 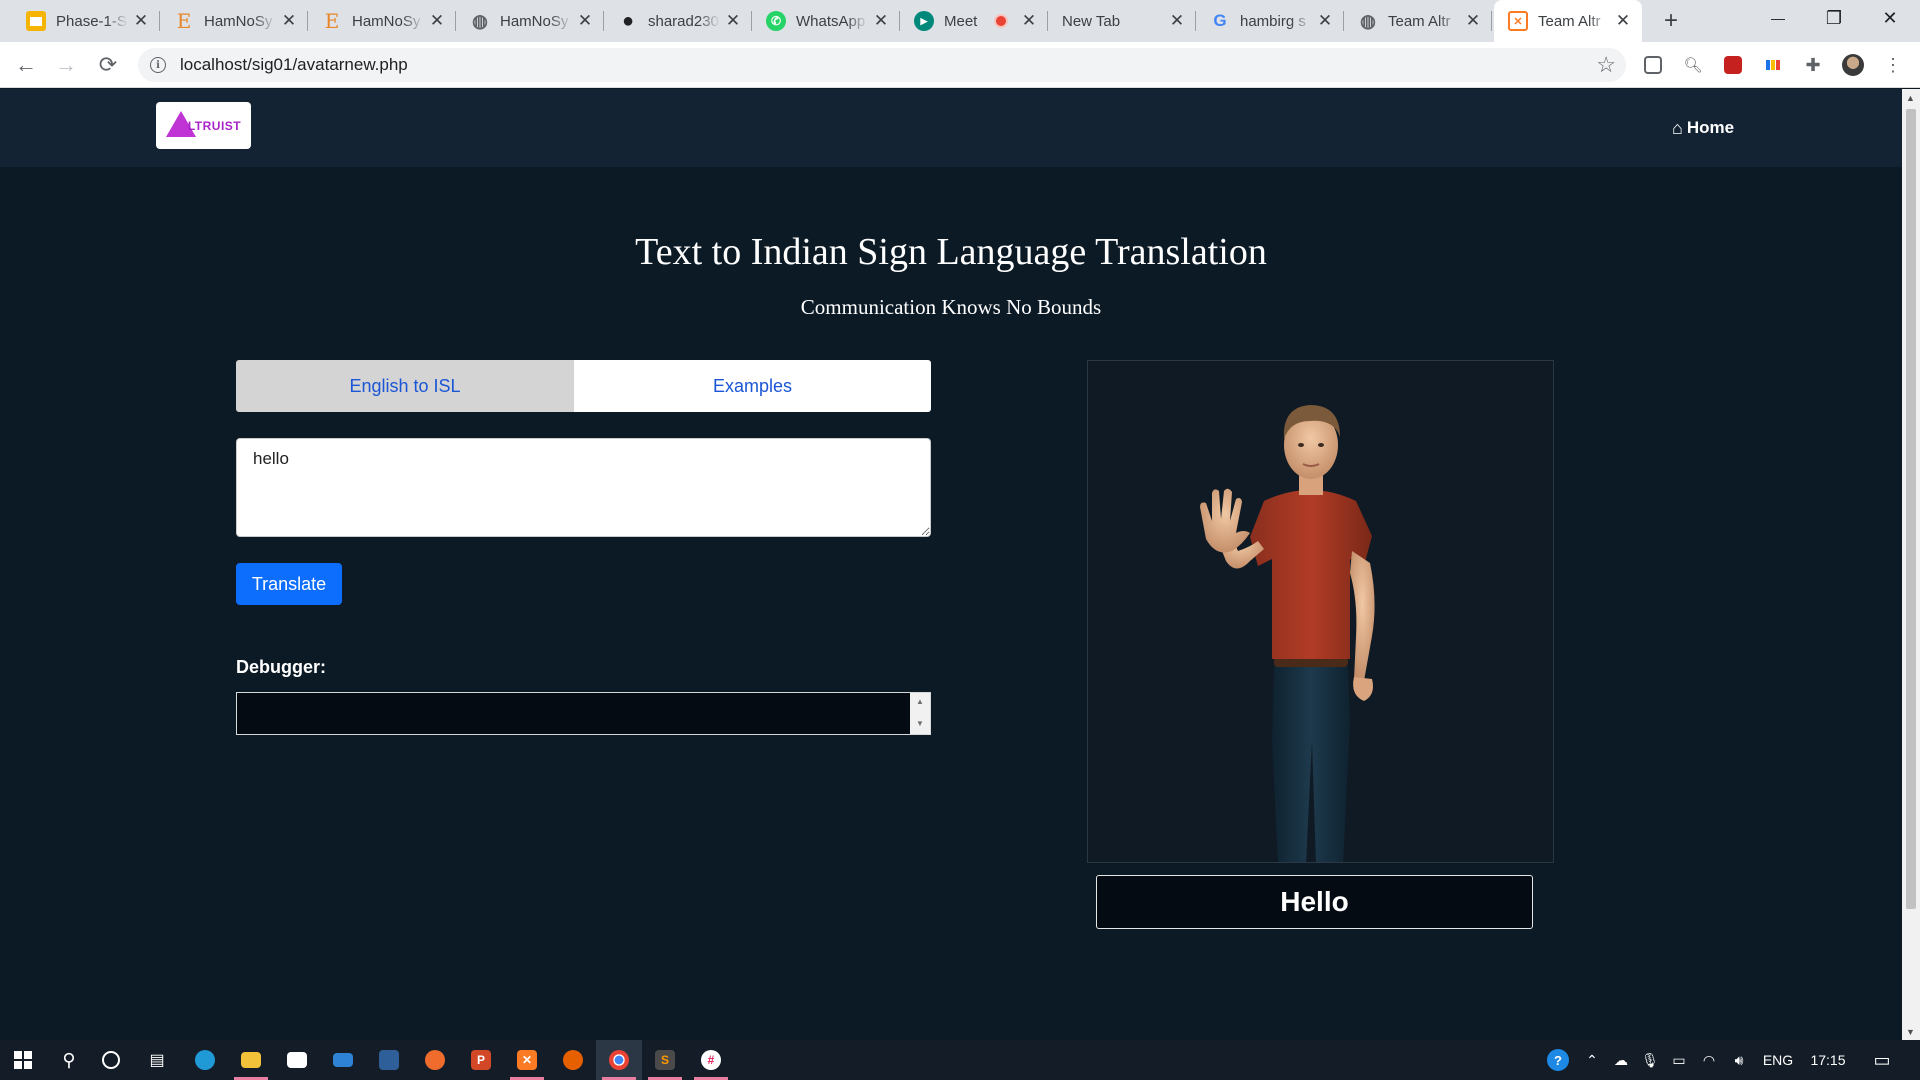 What do you see at coordinates (1273, 21) in the screenshot?
I see `tab-title: hambirg s` at bounding box center [1273, 21].